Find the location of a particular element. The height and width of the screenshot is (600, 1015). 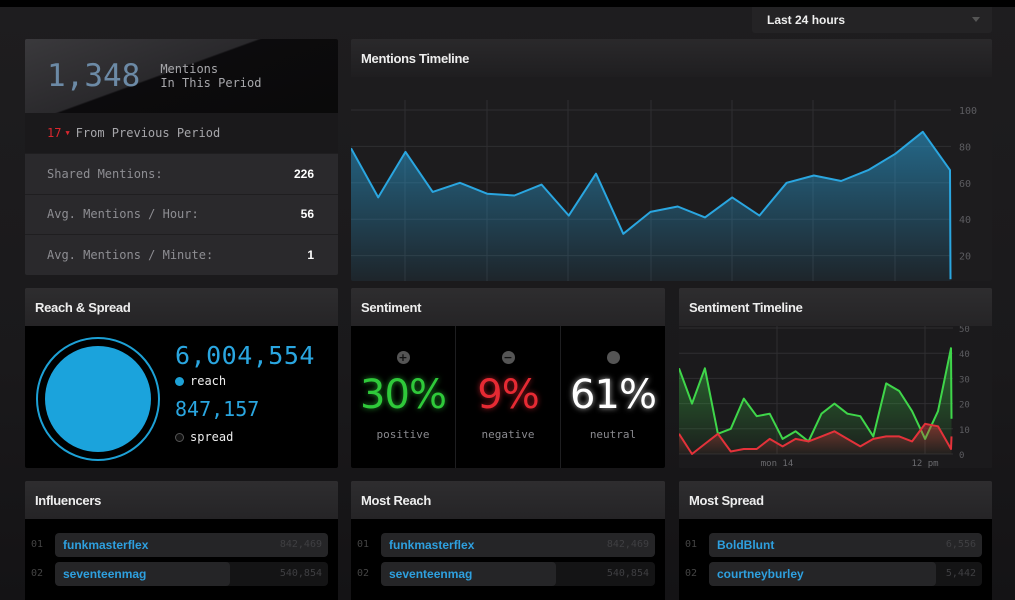

chevron-down-icon is located at coordinates (976, 19).